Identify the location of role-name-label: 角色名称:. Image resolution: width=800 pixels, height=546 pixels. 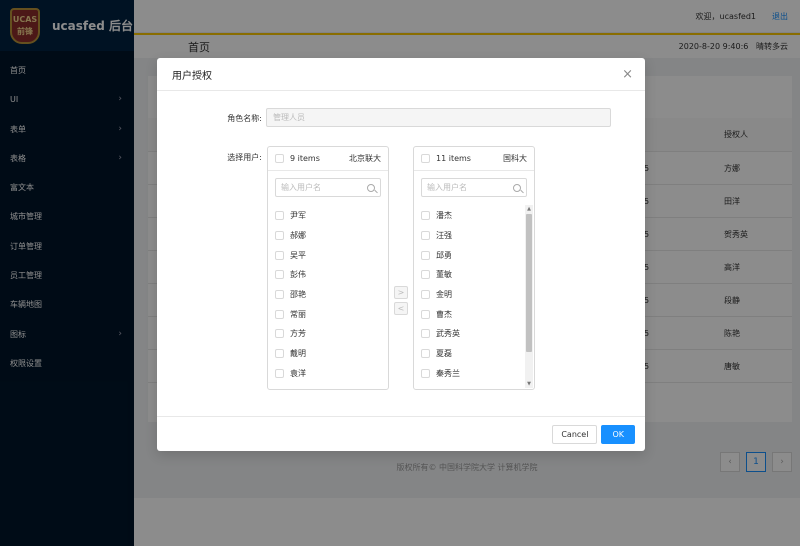
(244, 118).